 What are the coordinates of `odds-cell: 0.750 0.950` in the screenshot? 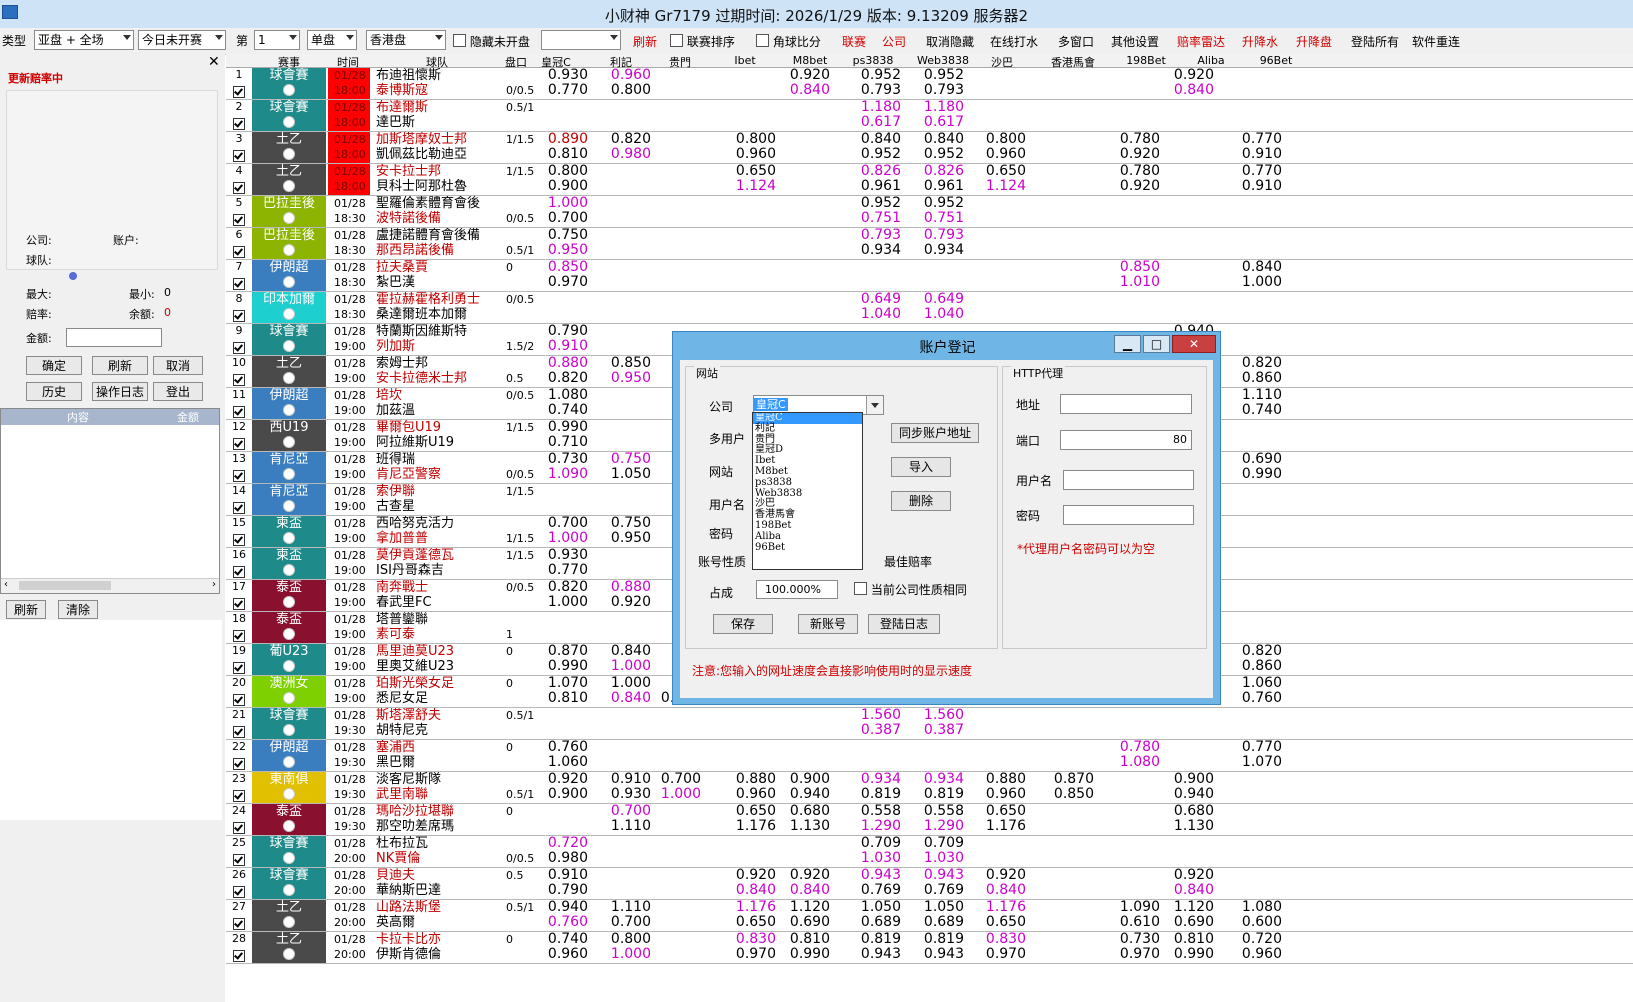 It's located at (623, 531).